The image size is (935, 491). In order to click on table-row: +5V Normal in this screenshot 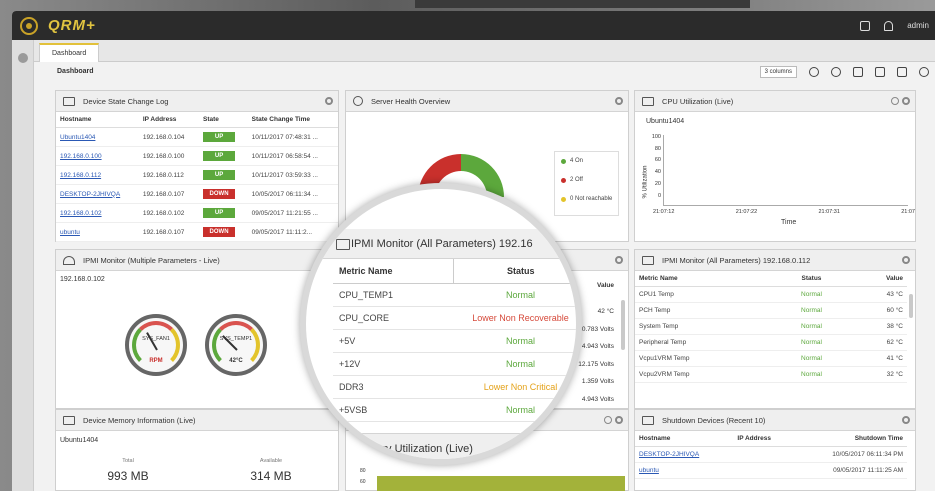, I will do `click(454, 341)`.